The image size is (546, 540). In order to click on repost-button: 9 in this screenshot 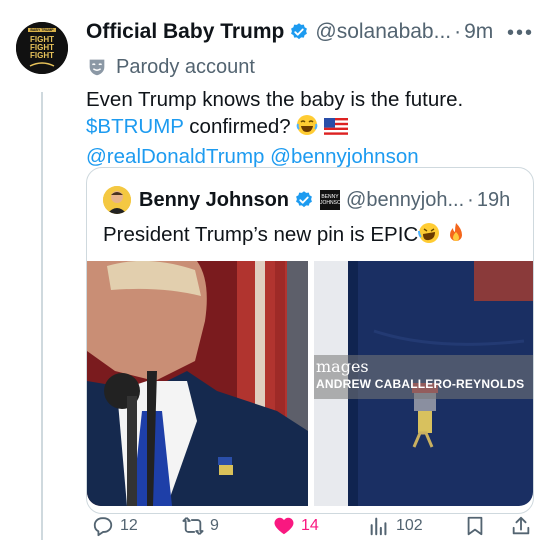, I will do `click(200, 526)`.